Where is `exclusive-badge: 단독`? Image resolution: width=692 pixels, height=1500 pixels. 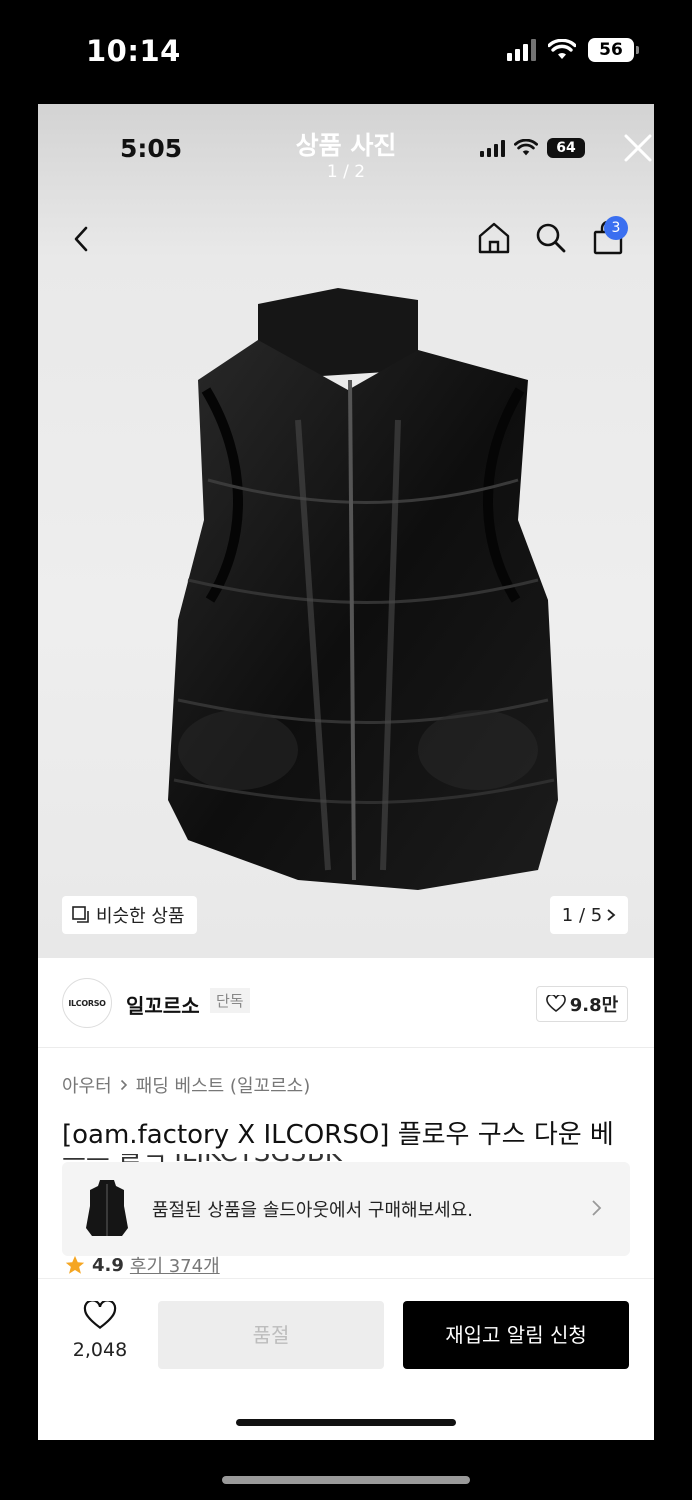 exclusive-badge: 단독 is located at coordinates (230, 1000).